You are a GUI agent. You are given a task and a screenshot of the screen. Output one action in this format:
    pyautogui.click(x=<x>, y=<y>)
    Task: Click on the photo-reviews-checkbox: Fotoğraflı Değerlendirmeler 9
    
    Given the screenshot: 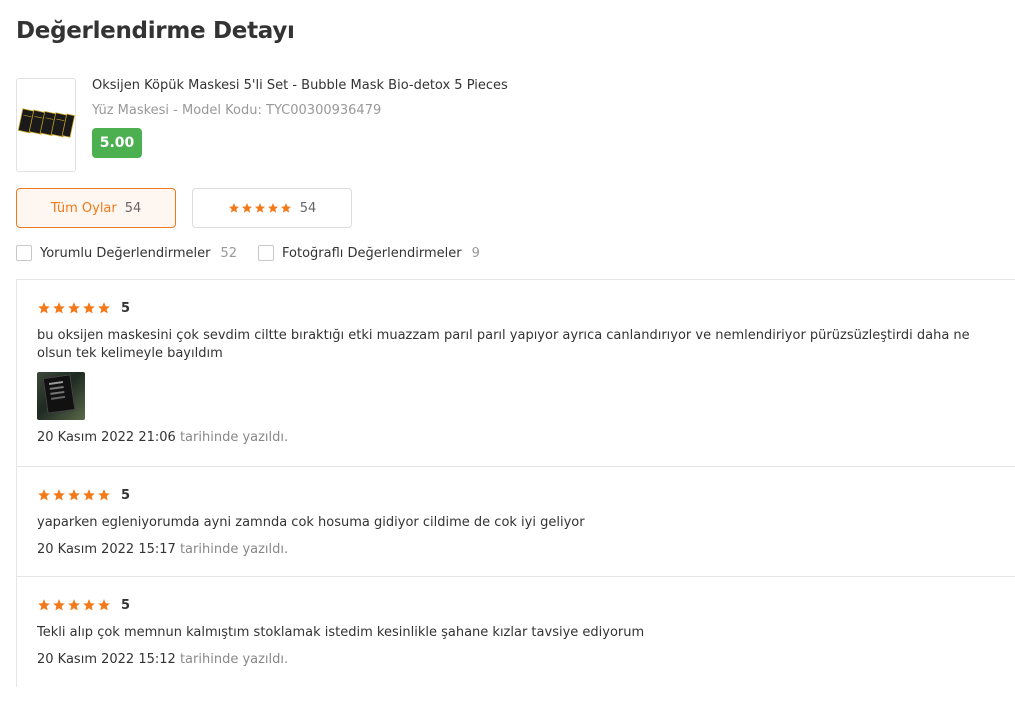 What is the action you would take?
    pyautogui.click(x=369, y=253)
    